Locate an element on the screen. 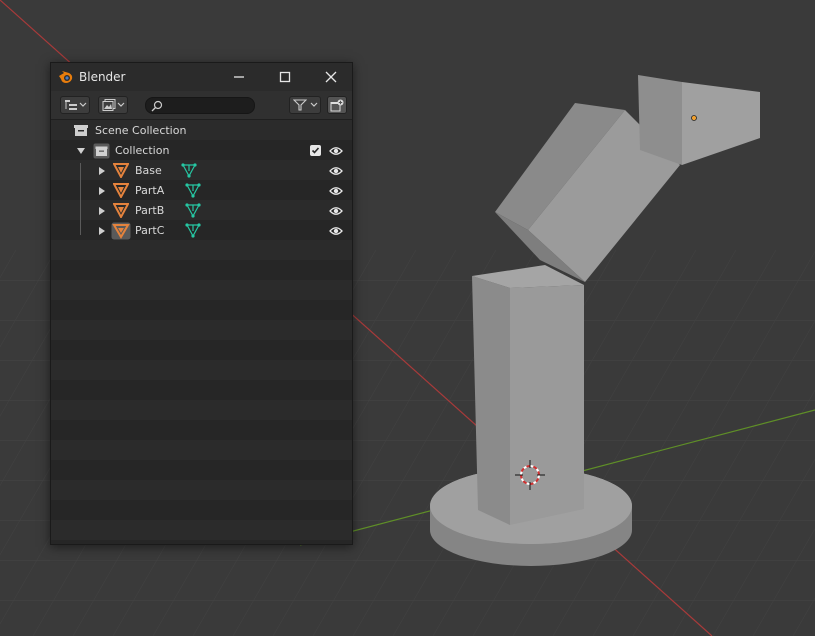 The width and height of the screenshot is (815, 636). collection-box-icon is located at coordinates (101, 151).